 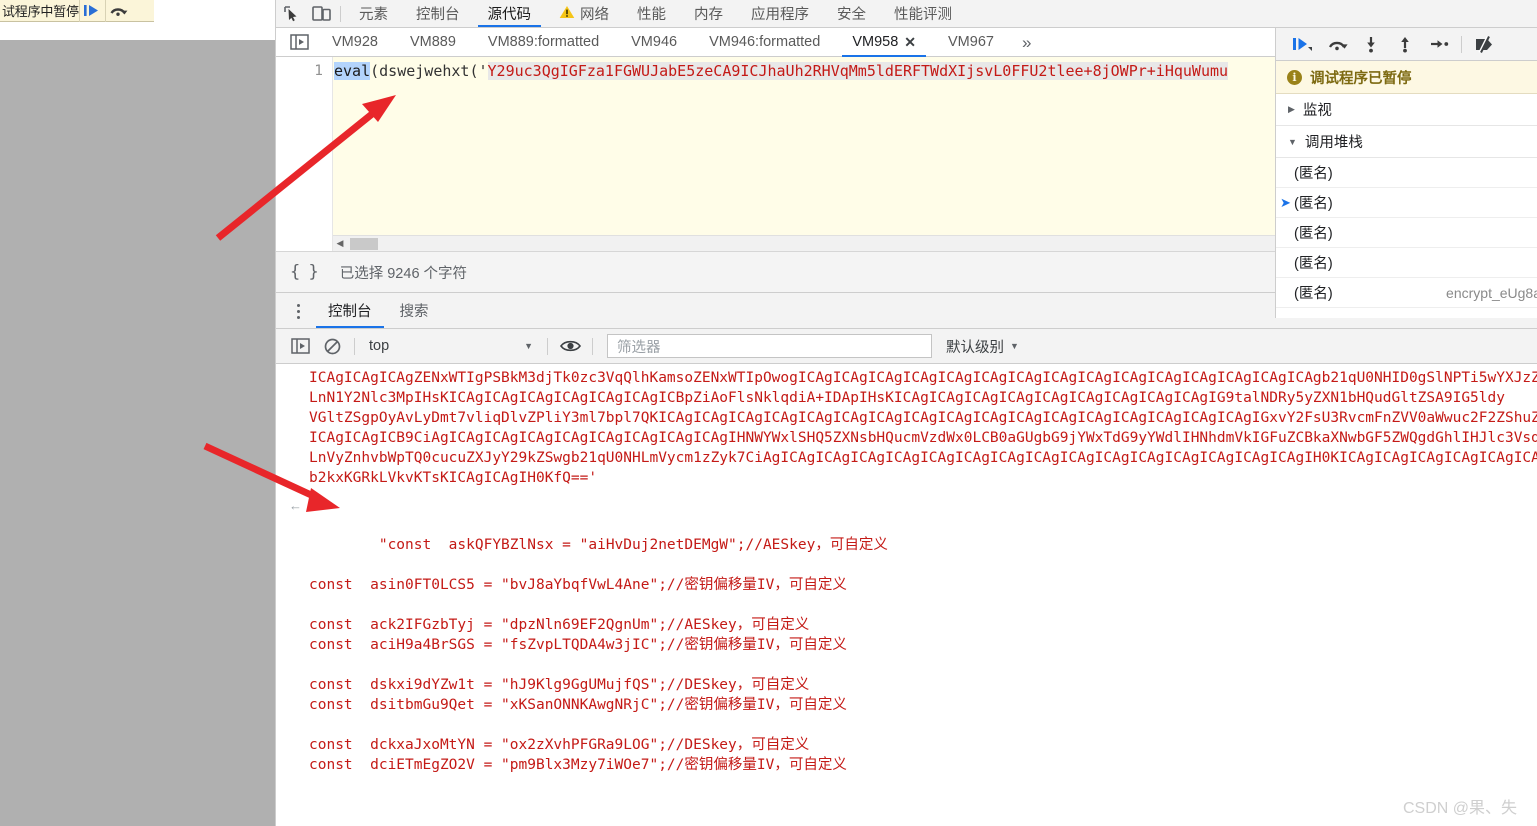 I want to click on tab-memory-label: 内存, so click(x=708, y=15).